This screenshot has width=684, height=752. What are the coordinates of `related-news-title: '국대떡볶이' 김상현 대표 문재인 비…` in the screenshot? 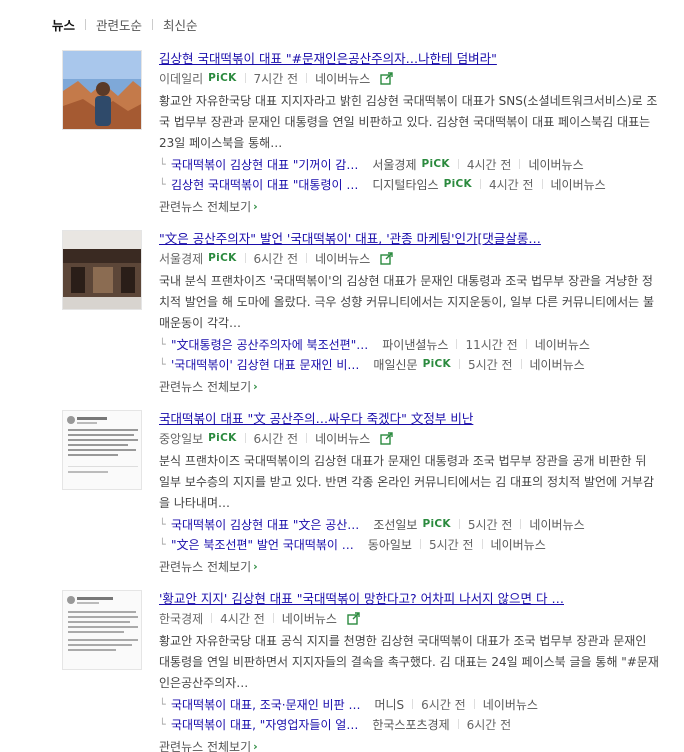 It's located at (265, 364).